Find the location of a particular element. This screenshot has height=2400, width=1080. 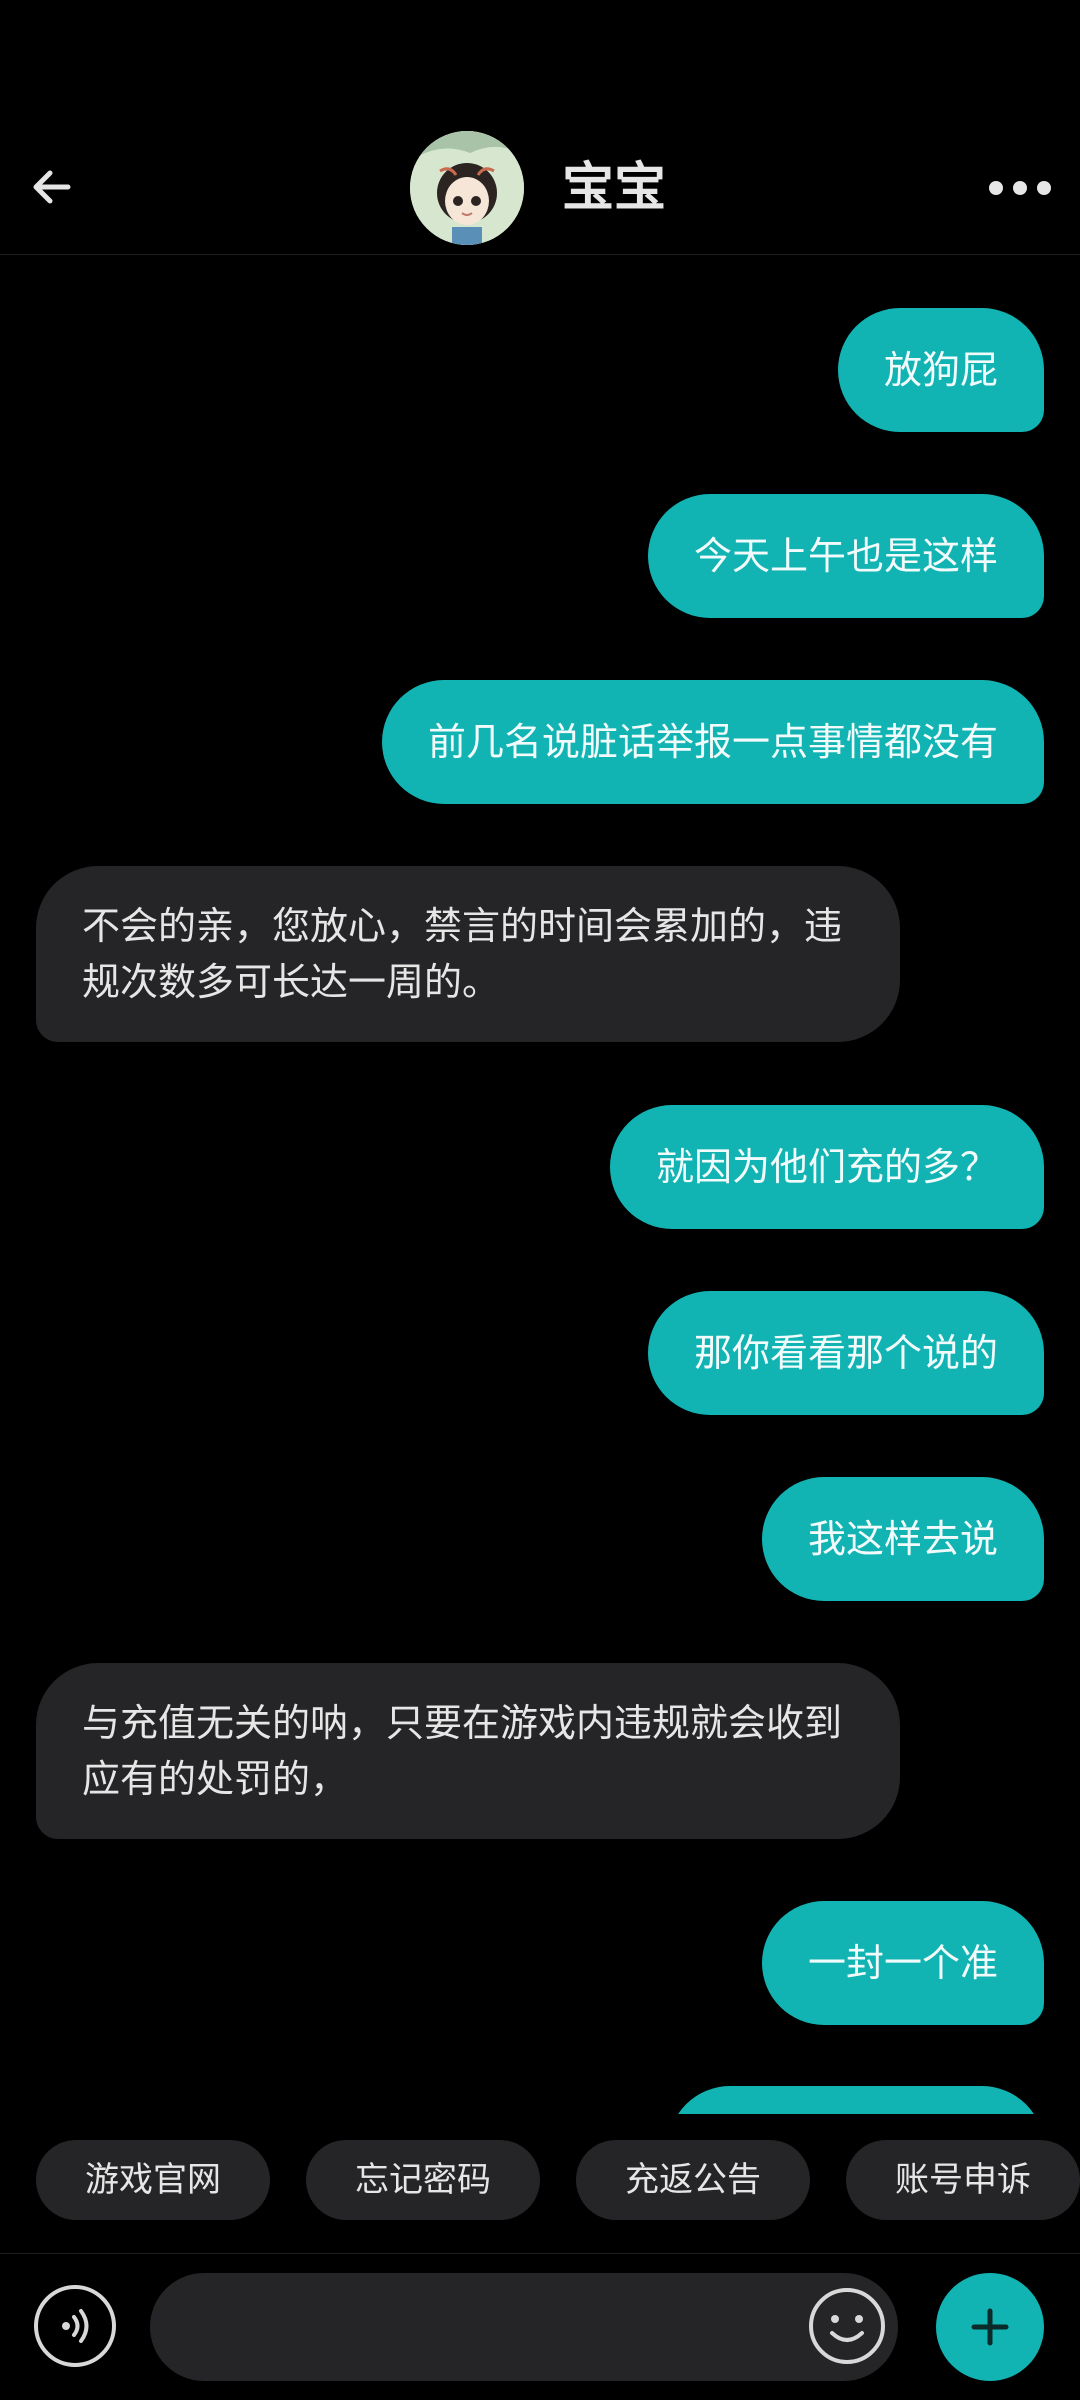

quick-reply-rebate-notice: 充返公告 is located at coordinates (693, 2180).